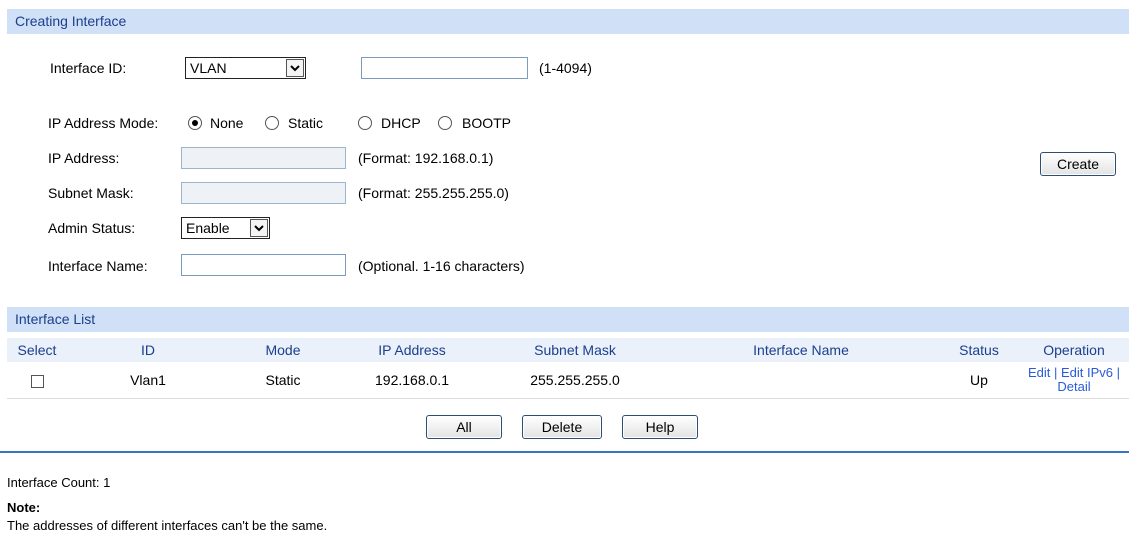 This screenshot has width=1129, height=539. What do you see at coordinates (441, 266) in the screenshot?
I see `interface-name-hint: (Optional. 1-16 characters)` at bounding box center [441, 266].